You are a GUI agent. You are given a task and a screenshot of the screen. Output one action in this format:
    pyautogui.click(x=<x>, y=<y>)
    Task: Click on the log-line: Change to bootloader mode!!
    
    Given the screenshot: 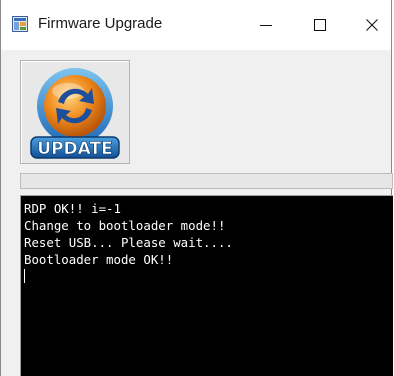 What is the action you would take?
    pyautogui.click(x=125, y=225)
    